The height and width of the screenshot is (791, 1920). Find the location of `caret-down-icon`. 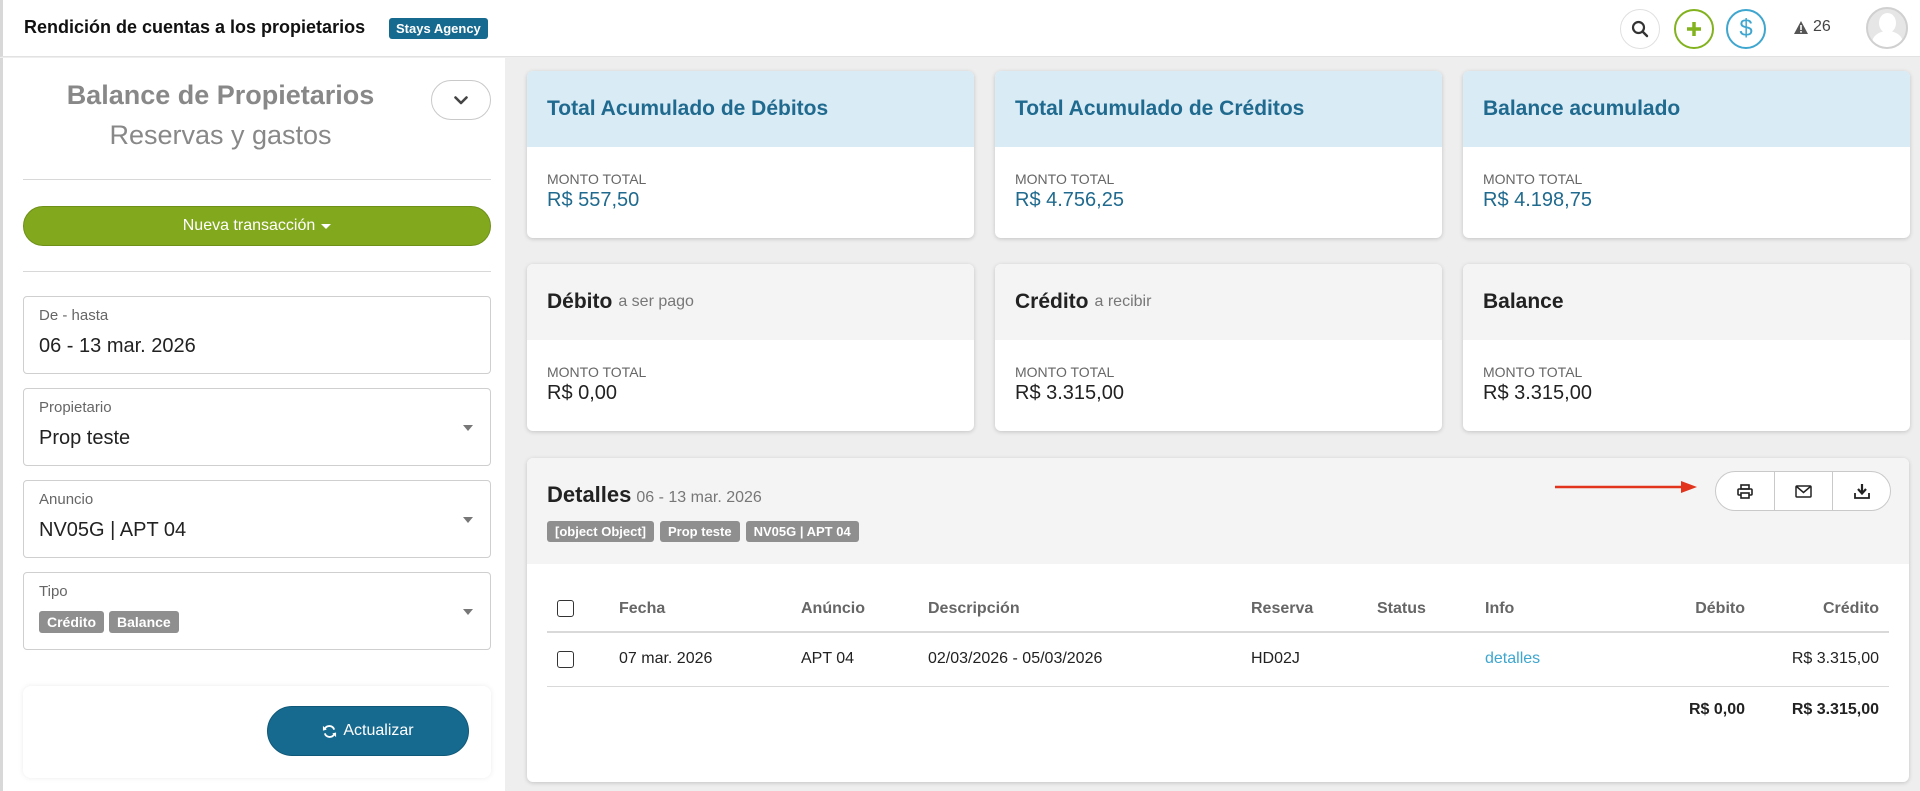

caret-down-icon is located at coordinates (326, 226).